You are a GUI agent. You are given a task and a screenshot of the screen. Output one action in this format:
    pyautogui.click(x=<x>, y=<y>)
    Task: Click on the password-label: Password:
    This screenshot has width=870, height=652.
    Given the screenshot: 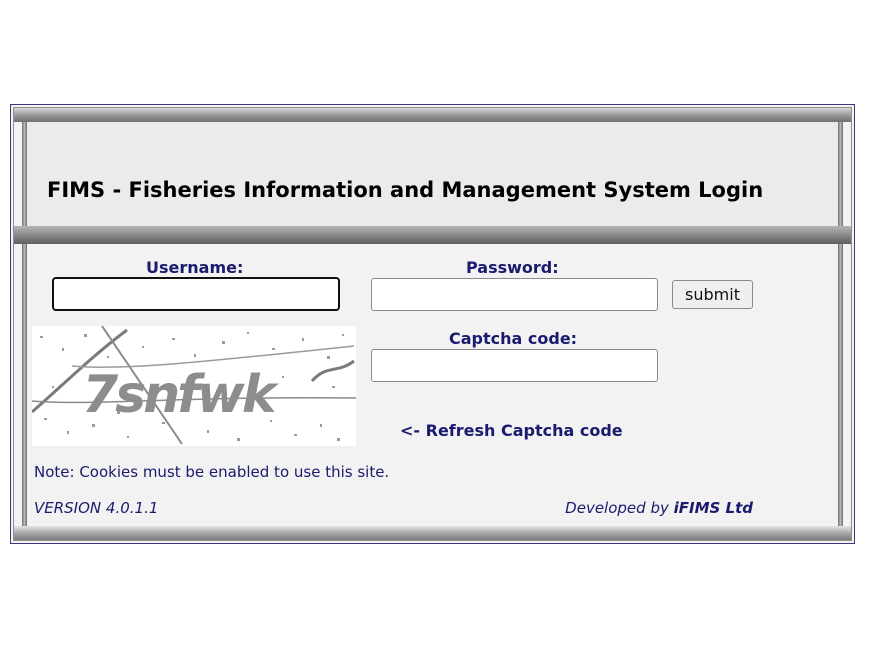 What is the action you would take?
    pyautogui.click(x=512, y=267)
    